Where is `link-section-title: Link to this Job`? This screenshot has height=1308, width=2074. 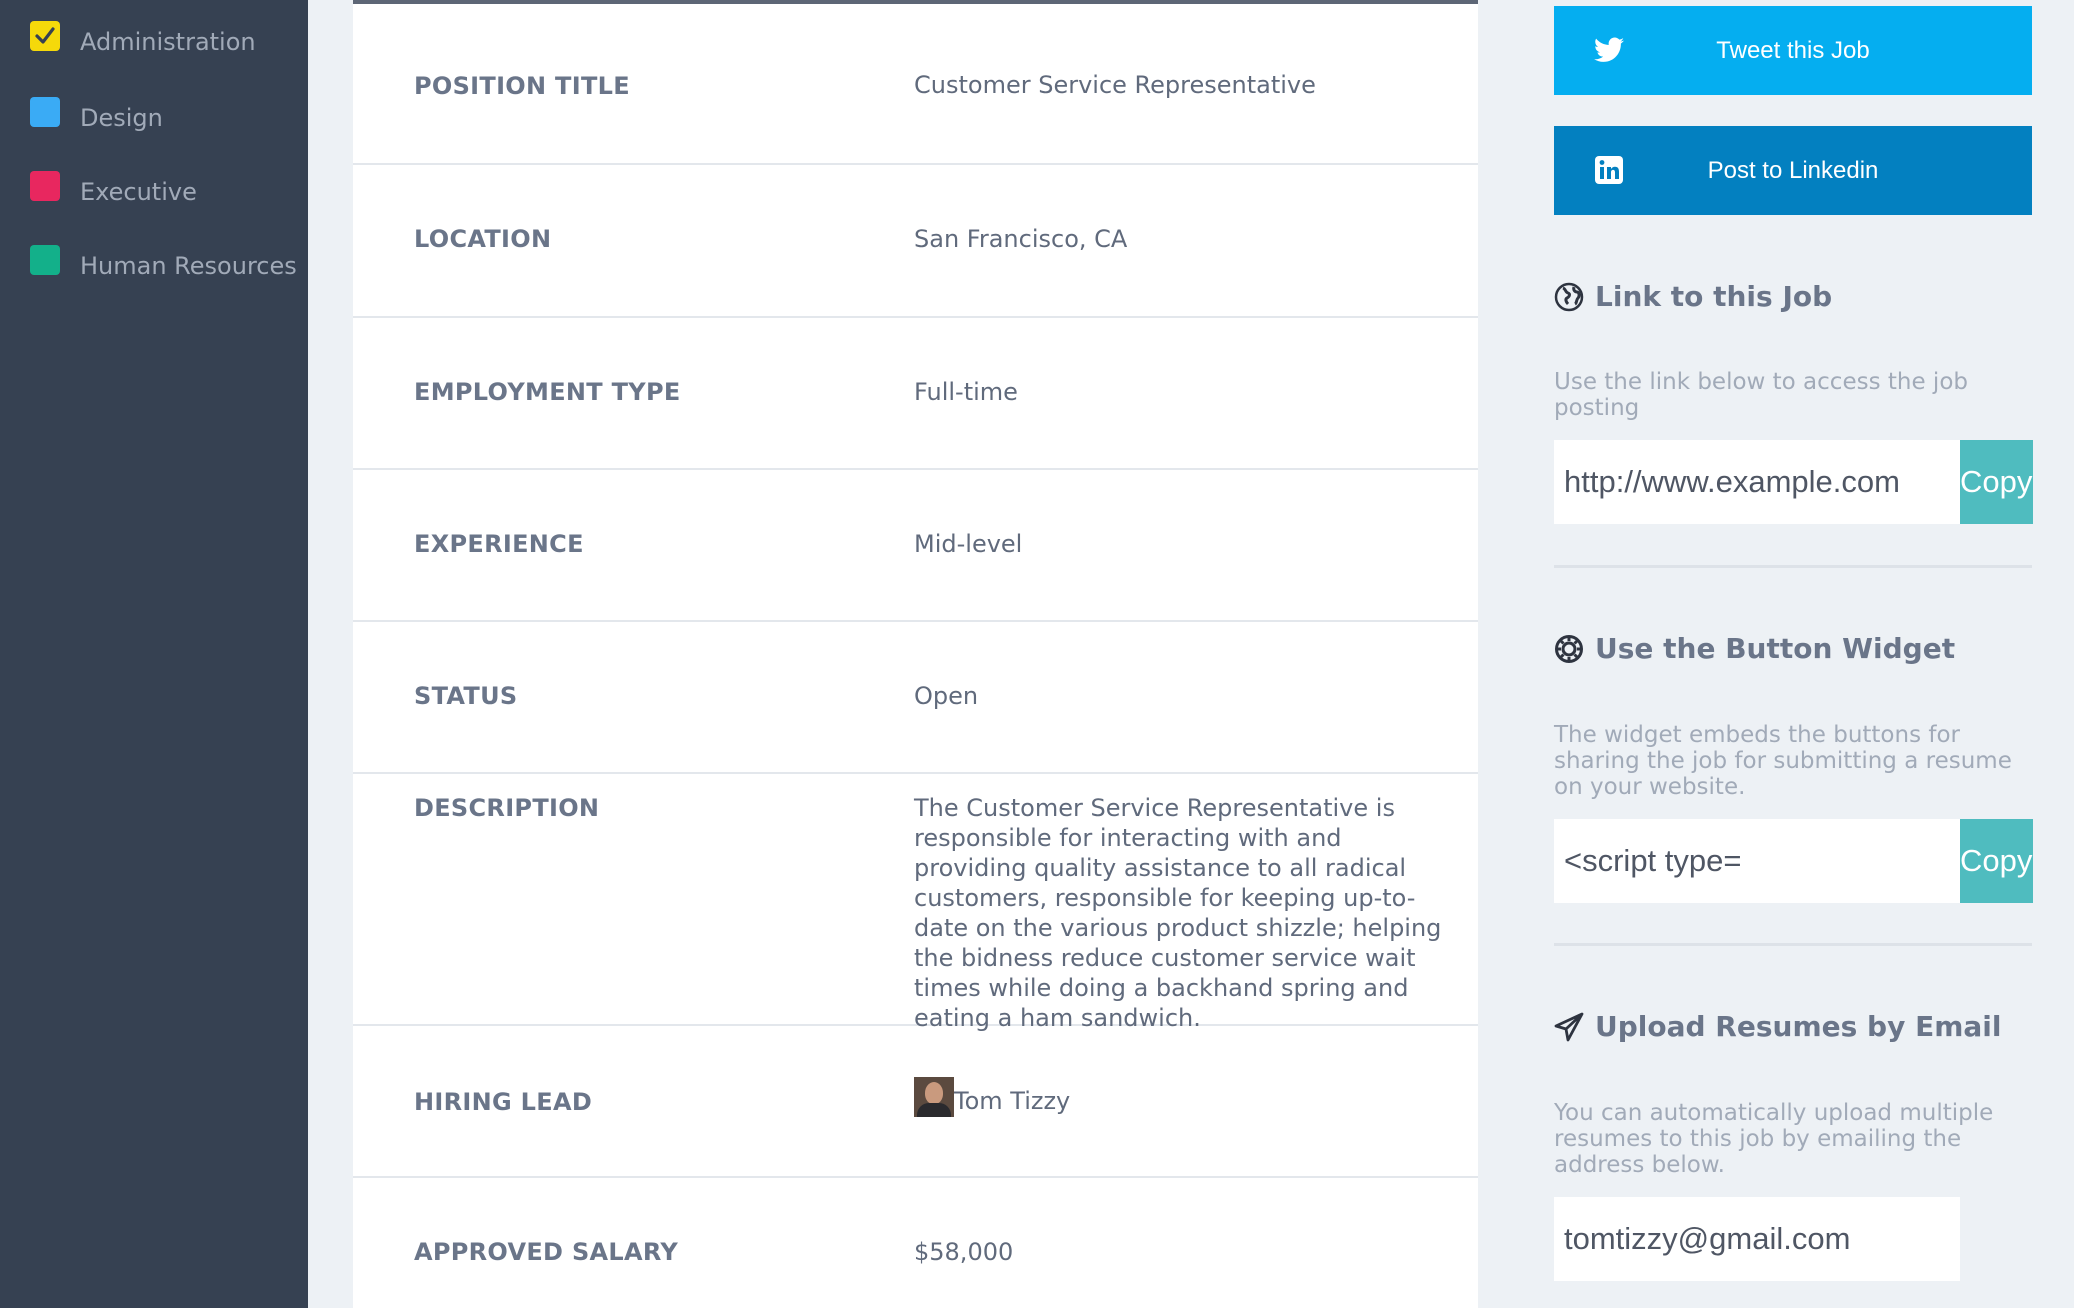
link-section-title: Link to this Job is located at coordinates (1693, 296).